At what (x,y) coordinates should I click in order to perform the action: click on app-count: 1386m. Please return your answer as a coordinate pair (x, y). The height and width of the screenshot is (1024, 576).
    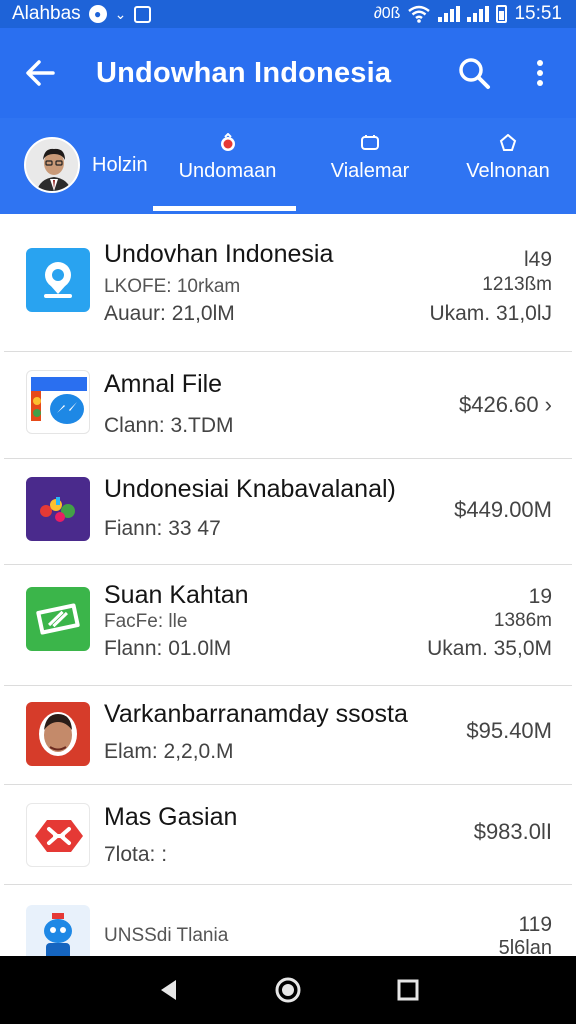
    Looking at the image, I should click on (522, 620).